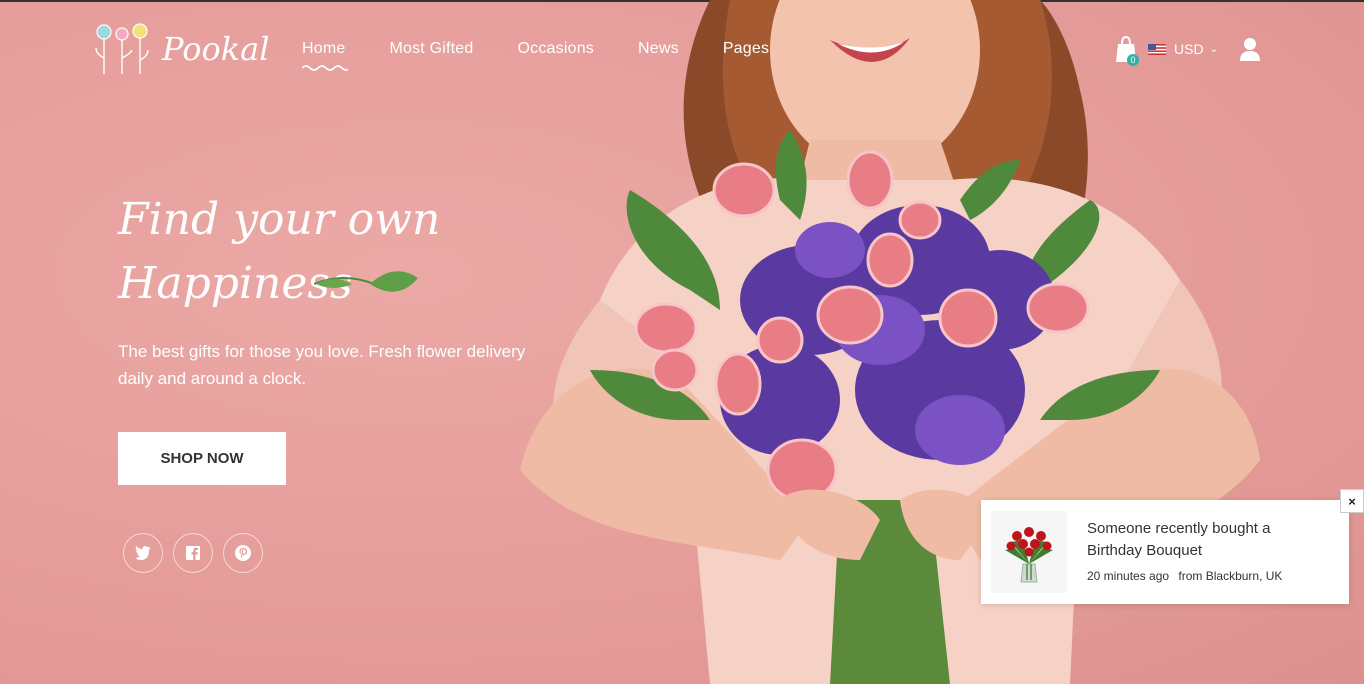 This screenshot has height=684, width=1364. What do you see at coordinates (366, 281) in the screenshot?
I see `leaf-decoration-icon` at bounding box center [366, 281].